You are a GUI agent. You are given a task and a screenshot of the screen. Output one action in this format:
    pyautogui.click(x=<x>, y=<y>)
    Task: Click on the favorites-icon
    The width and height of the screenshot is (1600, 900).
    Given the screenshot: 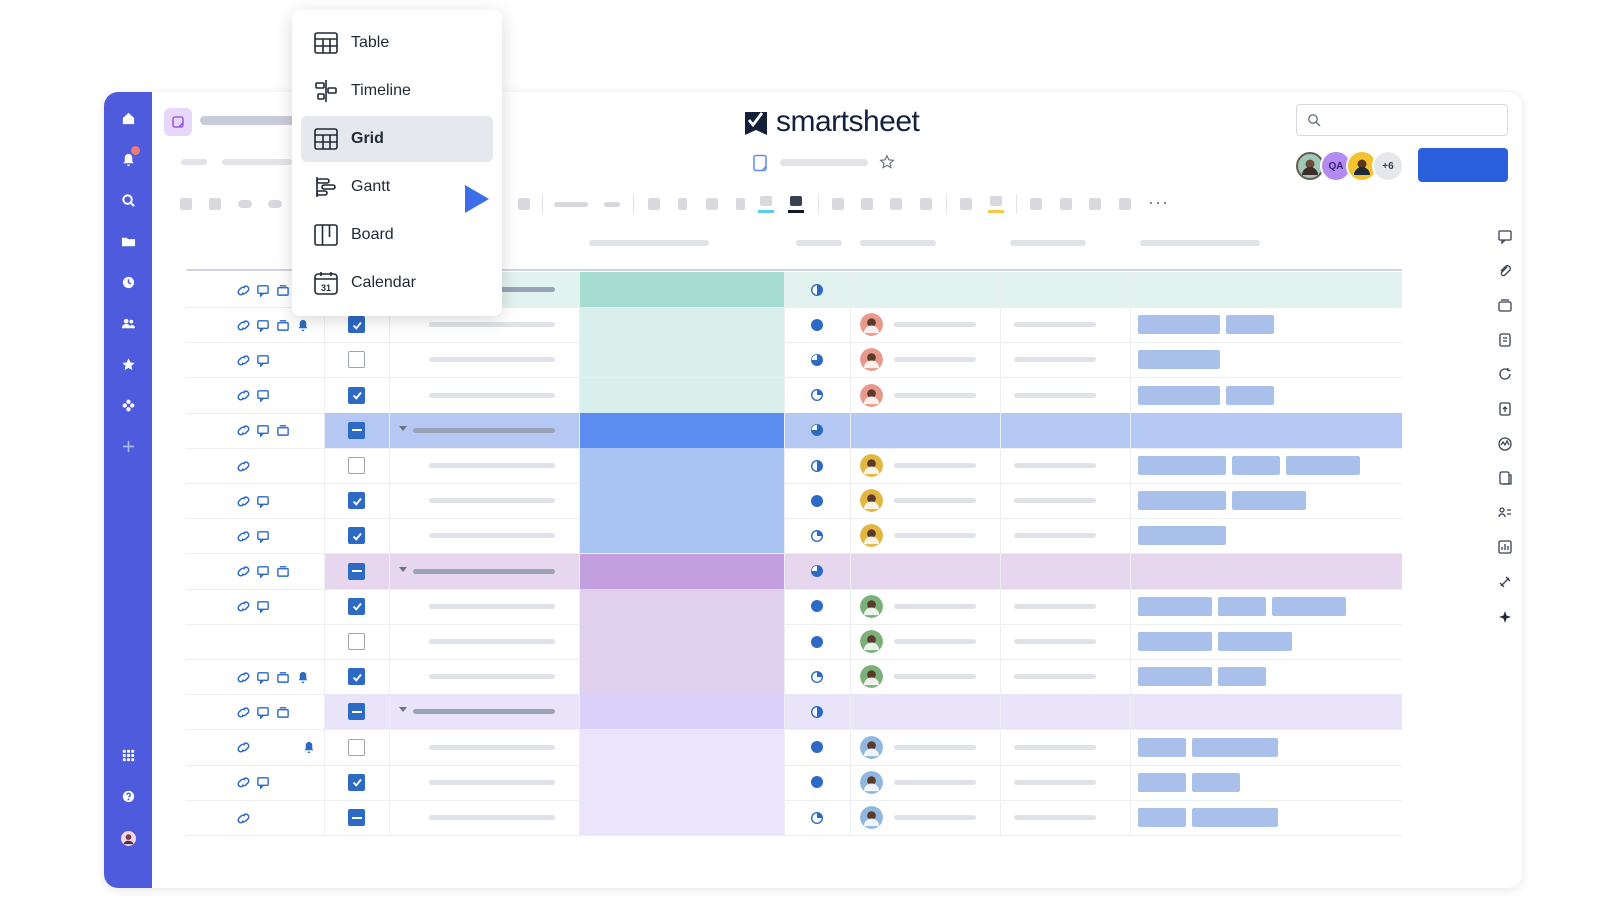 What is the action you would take?
    pyautogui.click(x=128, y=364)
    